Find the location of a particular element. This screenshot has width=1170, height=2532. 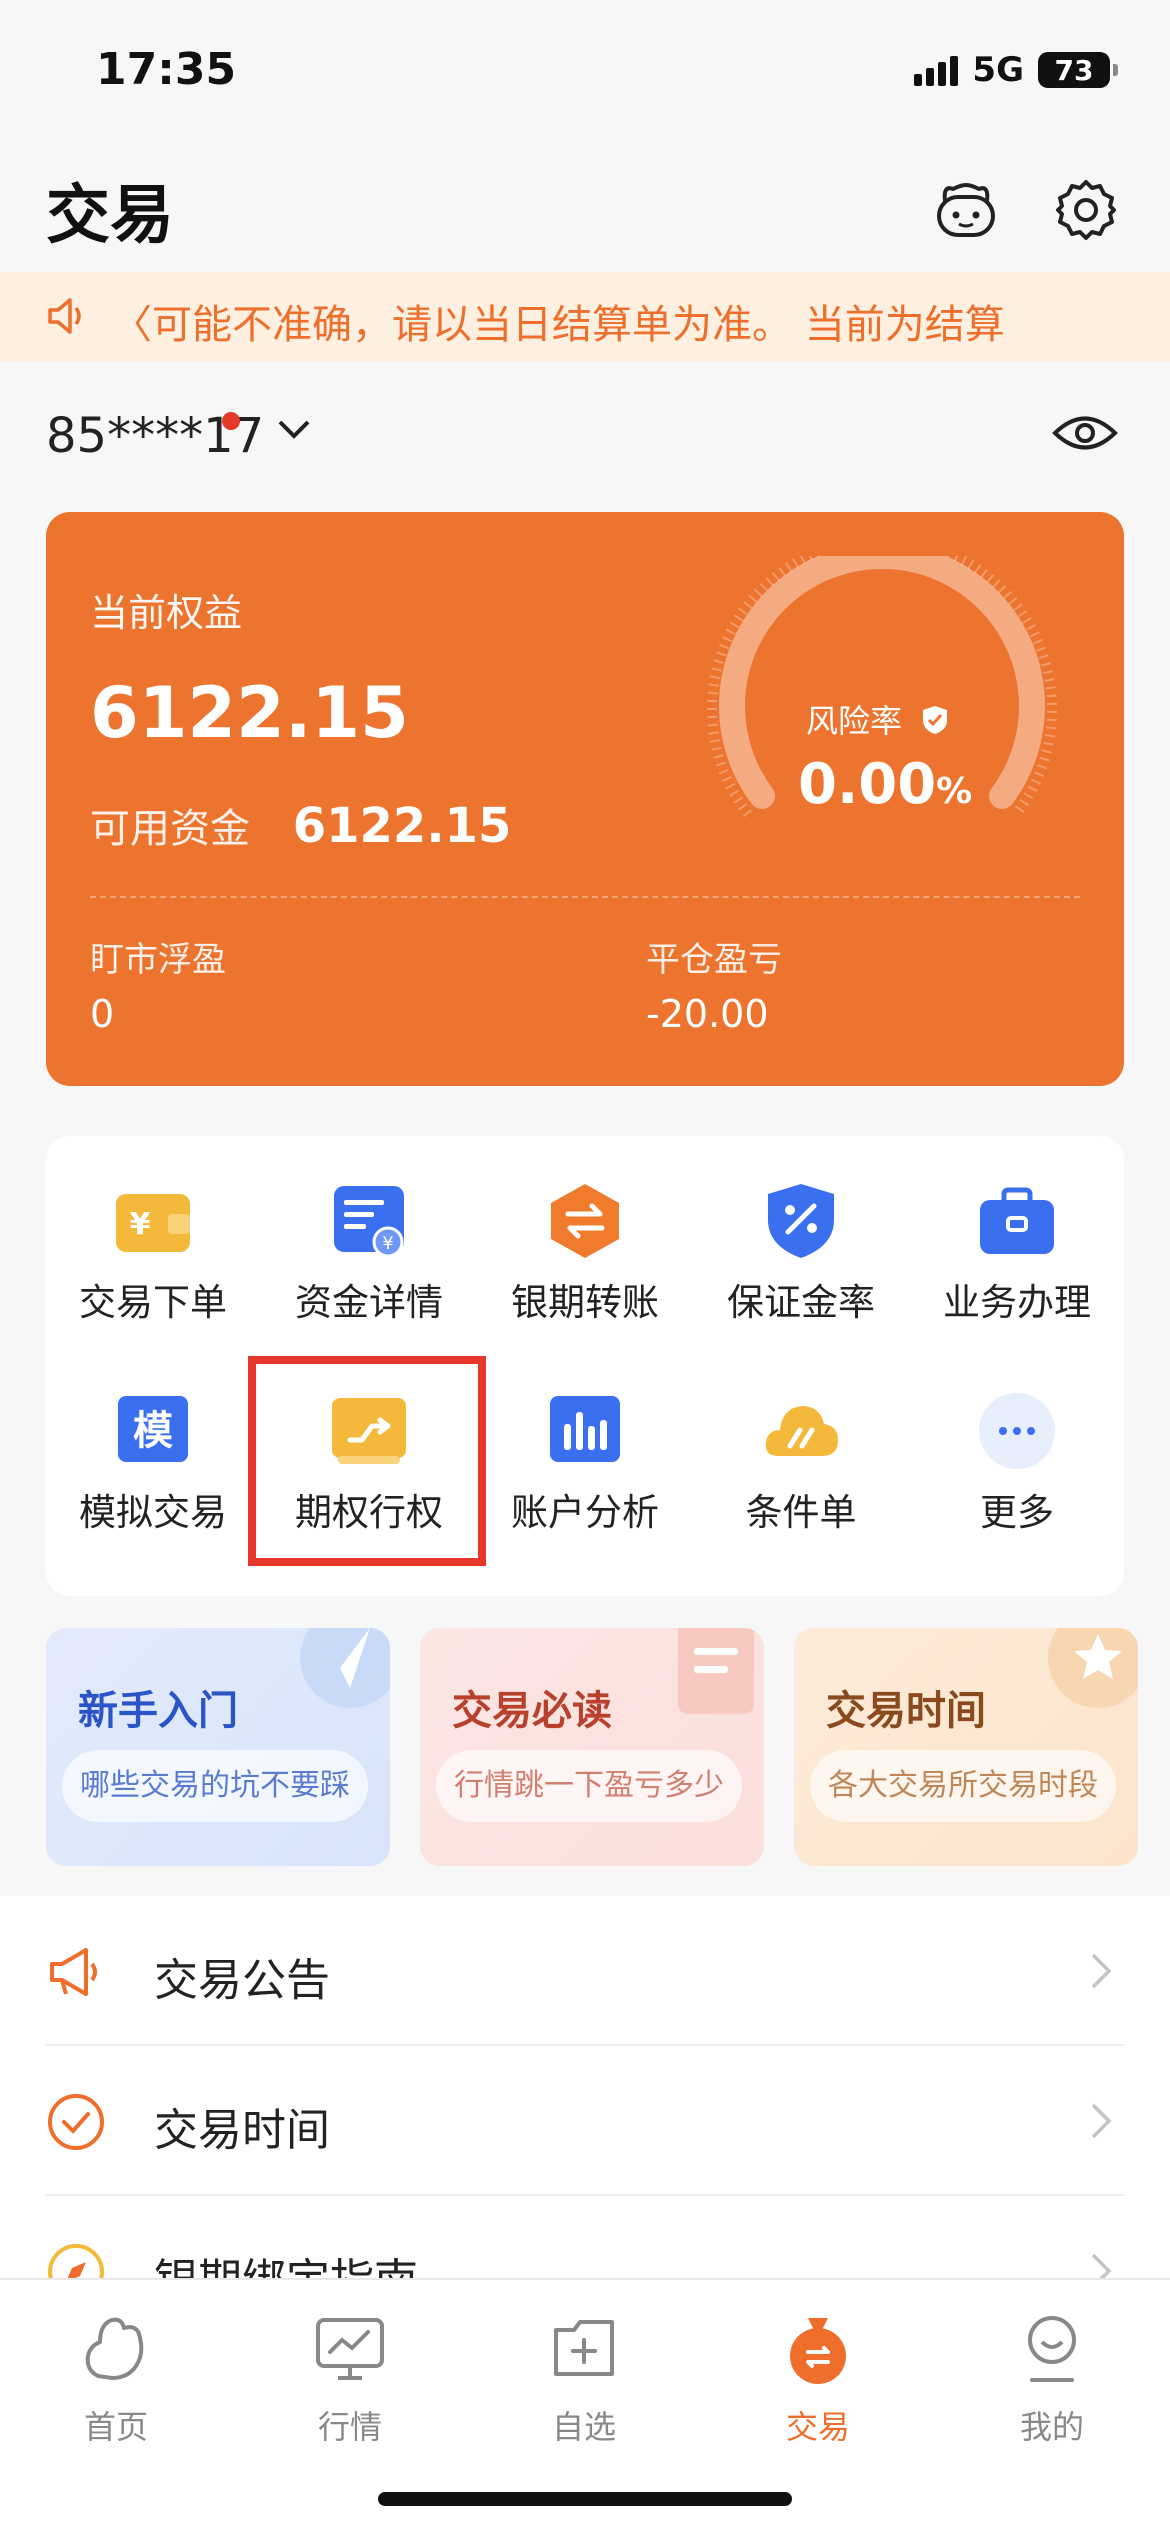

risk-rate-unit: % is located at coordinates (954, 791).